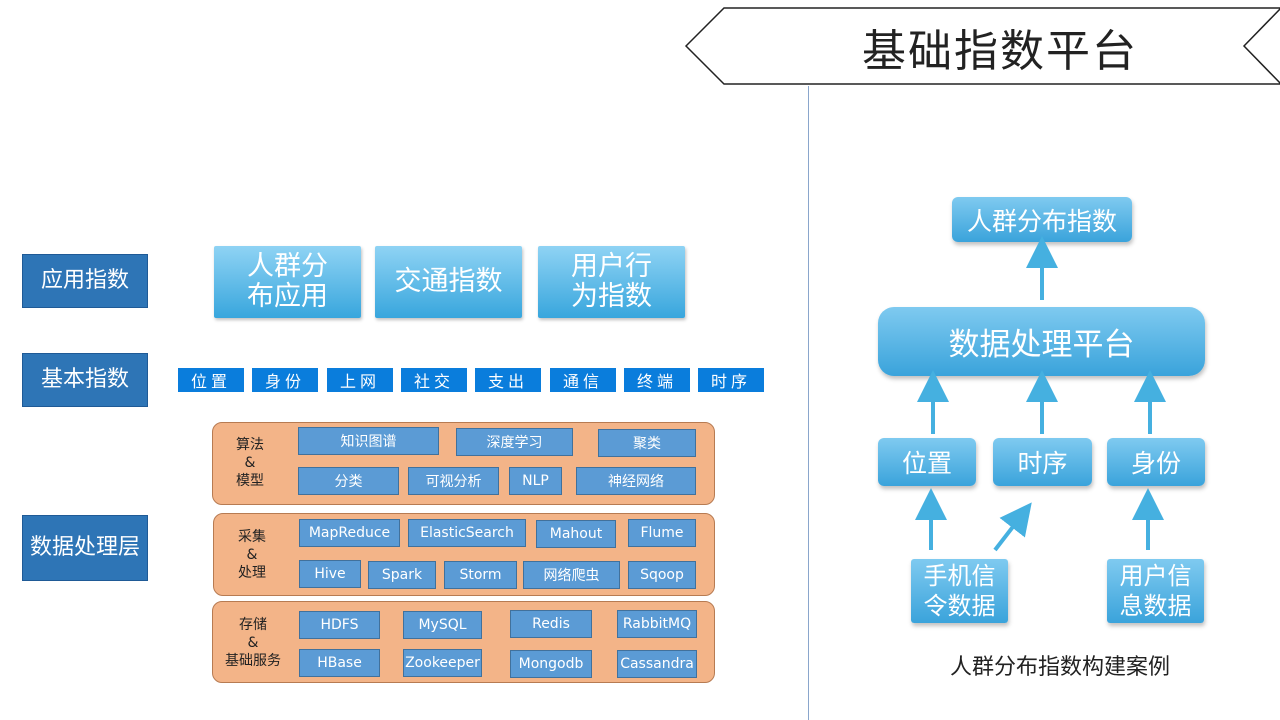  What do you see at coordinates (1012, 527) in the screenshot?
I see `arrow-mobile-to-timing` at bounding box center [1012, 527].